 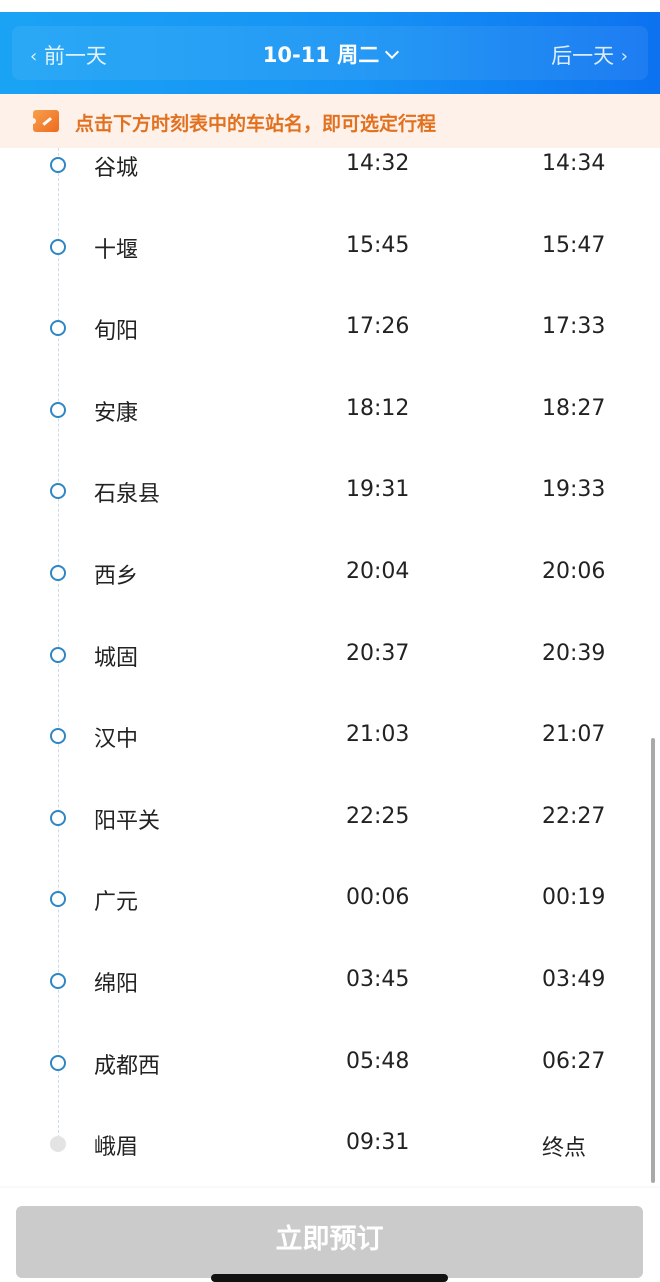 I want to click on bottom-bar: 立即预订, so click(x=330, y=1235).